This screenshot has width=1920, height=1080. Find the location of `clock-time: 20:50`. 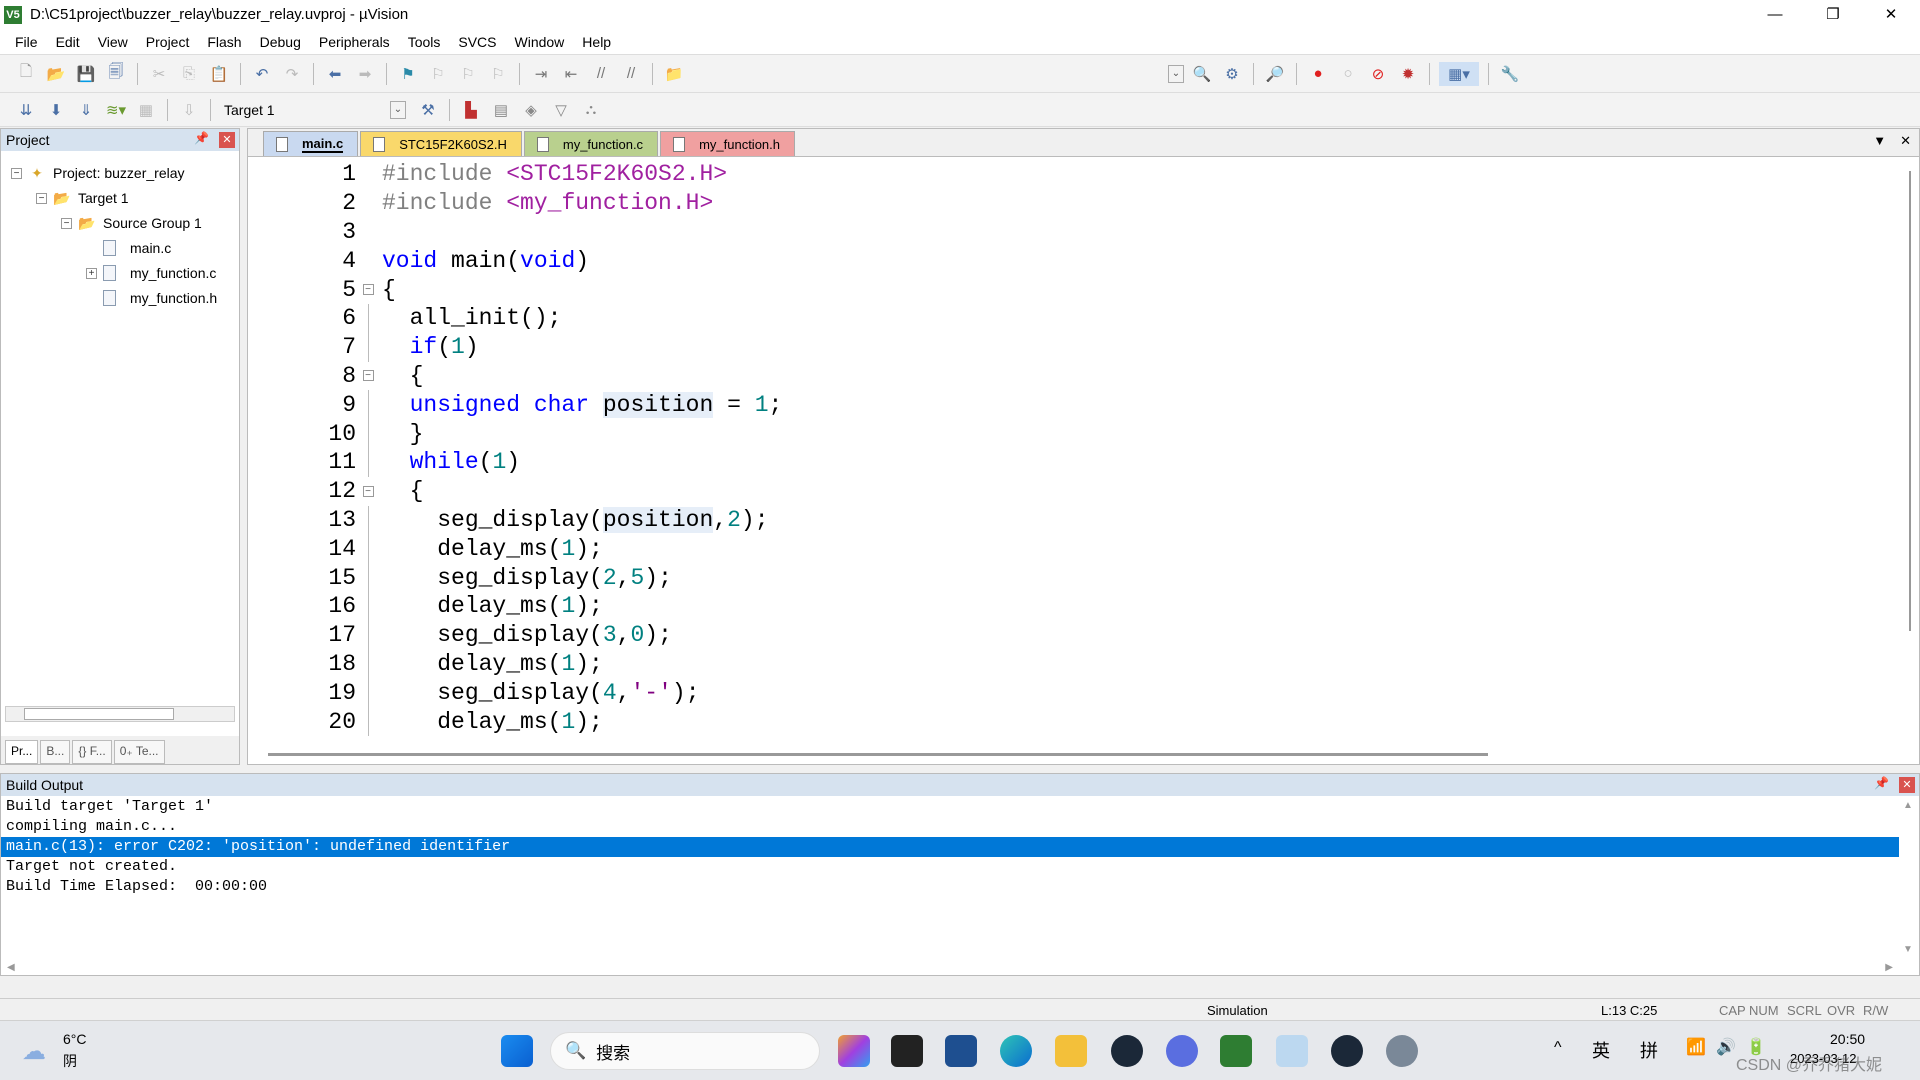

clock-time: 20:50 is located at coordinates (1847, 1039).